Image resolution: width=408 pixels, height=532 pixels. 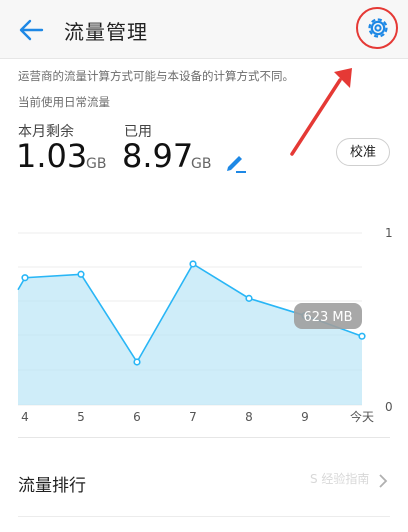 I want to click on used-unit: GB, so click(x=201, y=164).